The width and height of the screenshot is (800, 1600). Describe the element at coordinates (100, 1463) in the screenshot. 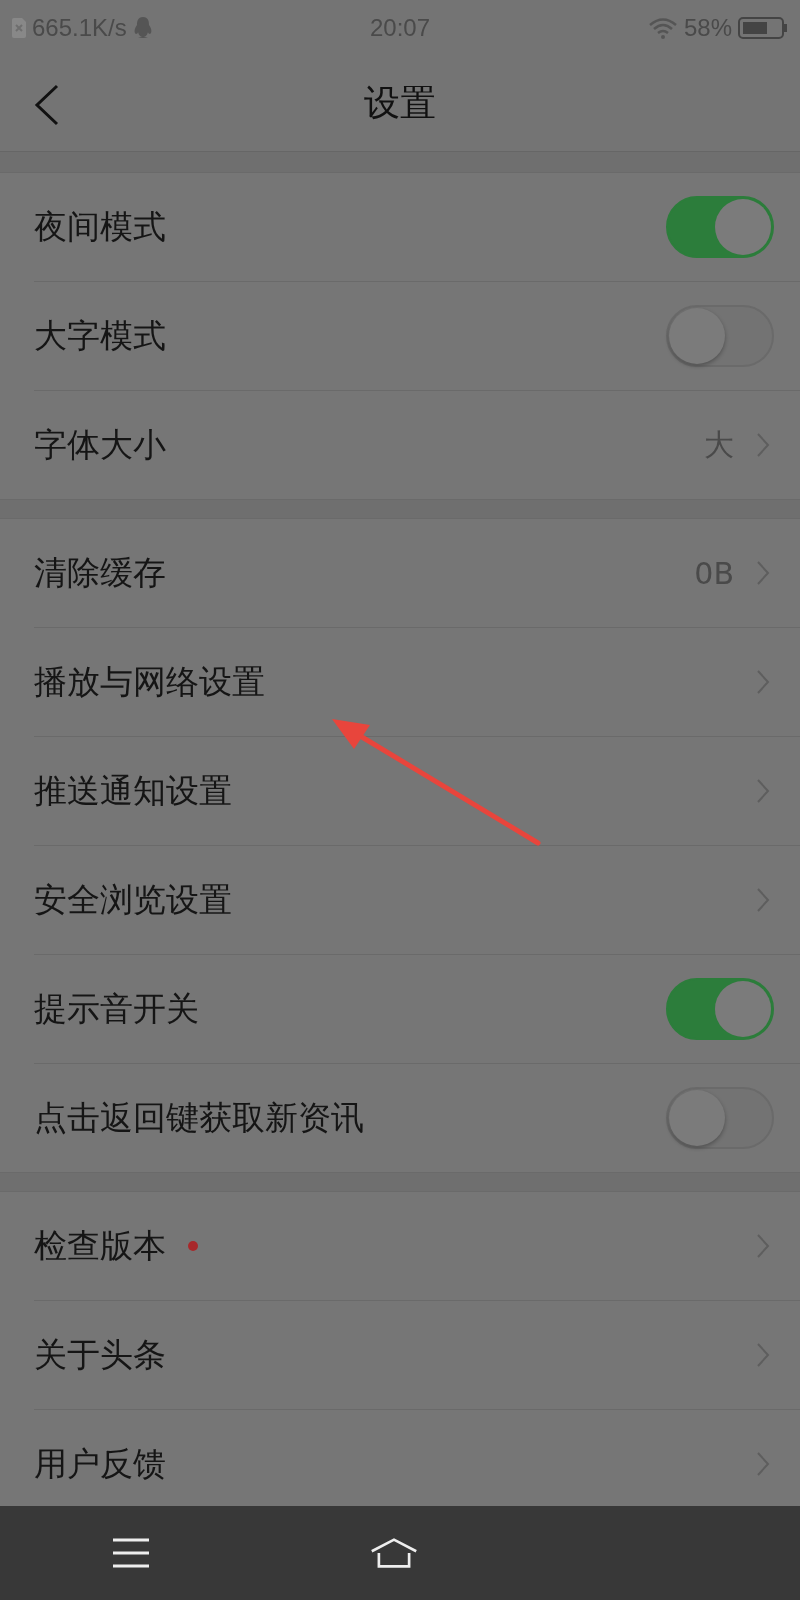

I see `setting-label: 用户反馈` at that location.